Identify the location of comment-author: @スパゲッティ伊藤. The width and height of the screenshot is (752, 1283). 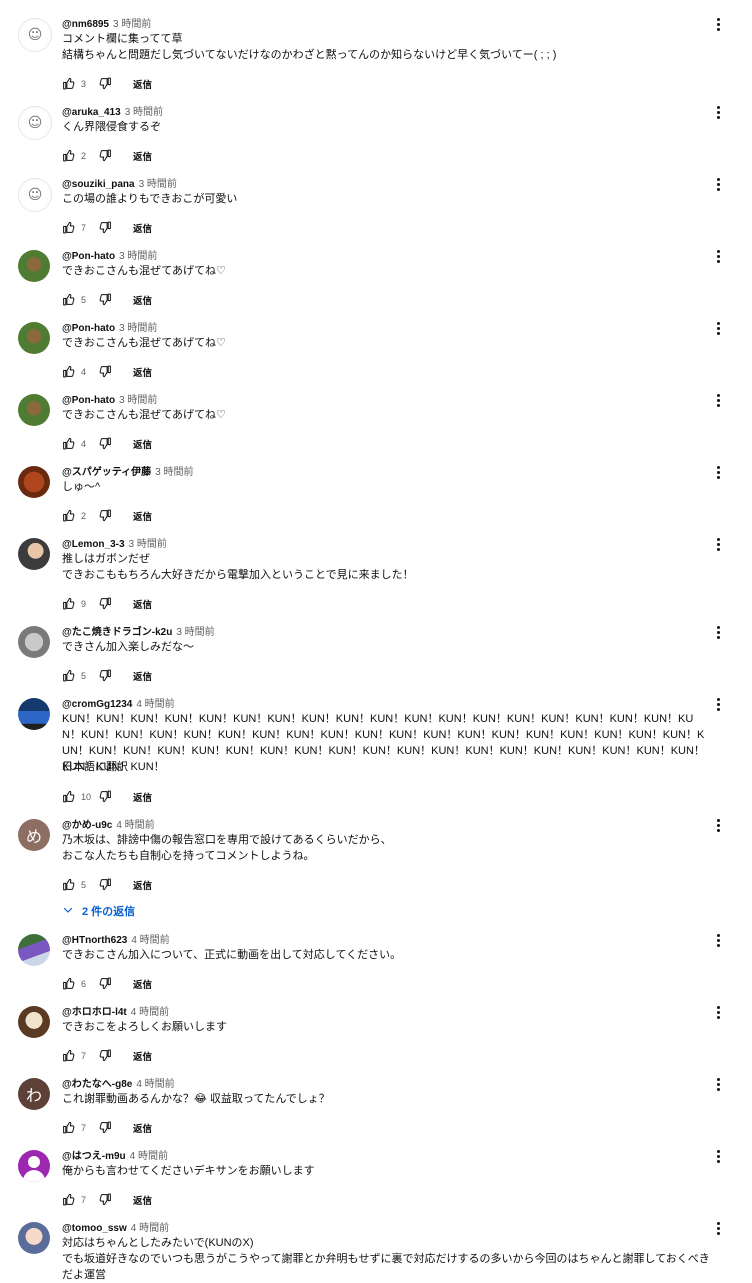
(106, 472).